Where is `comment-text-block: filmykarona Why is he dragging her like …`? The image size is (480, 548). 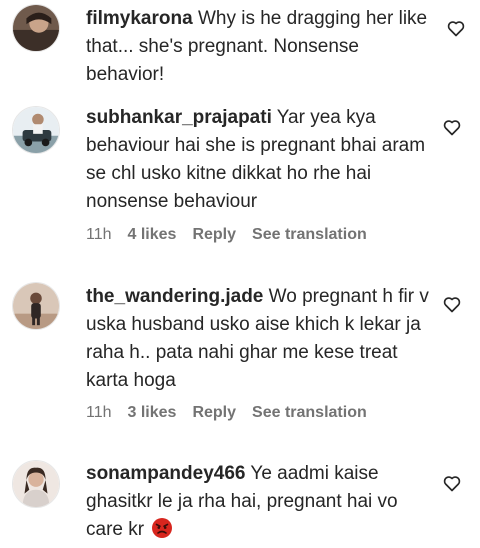
comment-text-block: filmykarona Why is he dragging her like … is located at coordinates (259, 47).